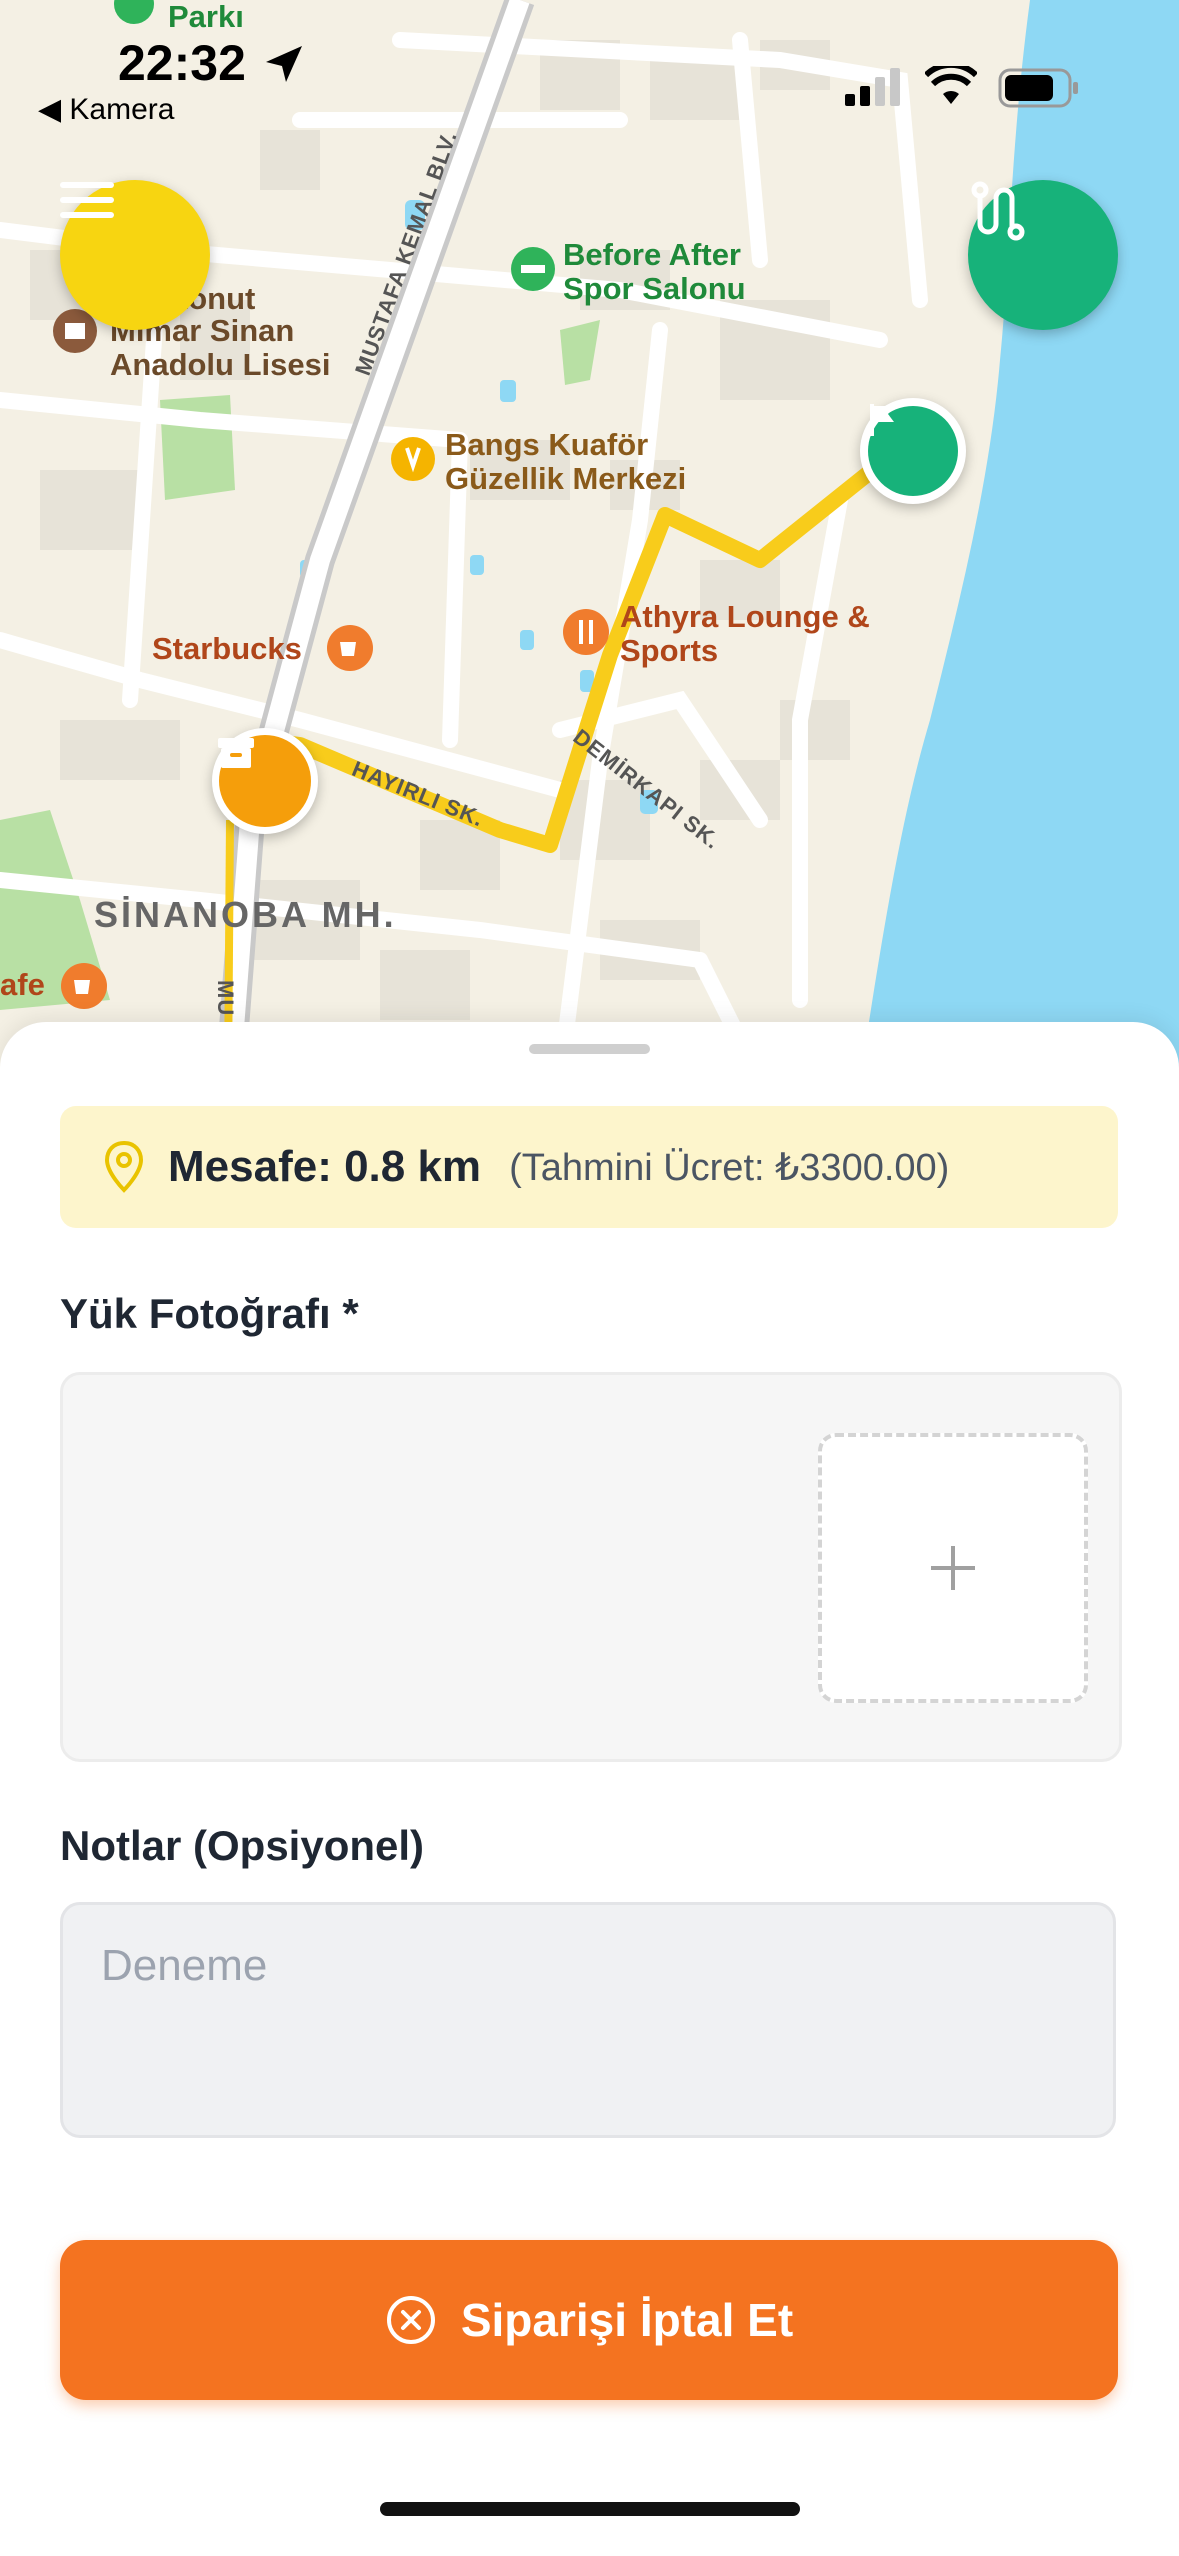 The height and width of the screenshot is (2556, 1179). What do you see at coordinates (566, 478) in the screenshot?
I see `map-label-salon-2: Güzellik Merkezi` at bounding box center [566, 478].